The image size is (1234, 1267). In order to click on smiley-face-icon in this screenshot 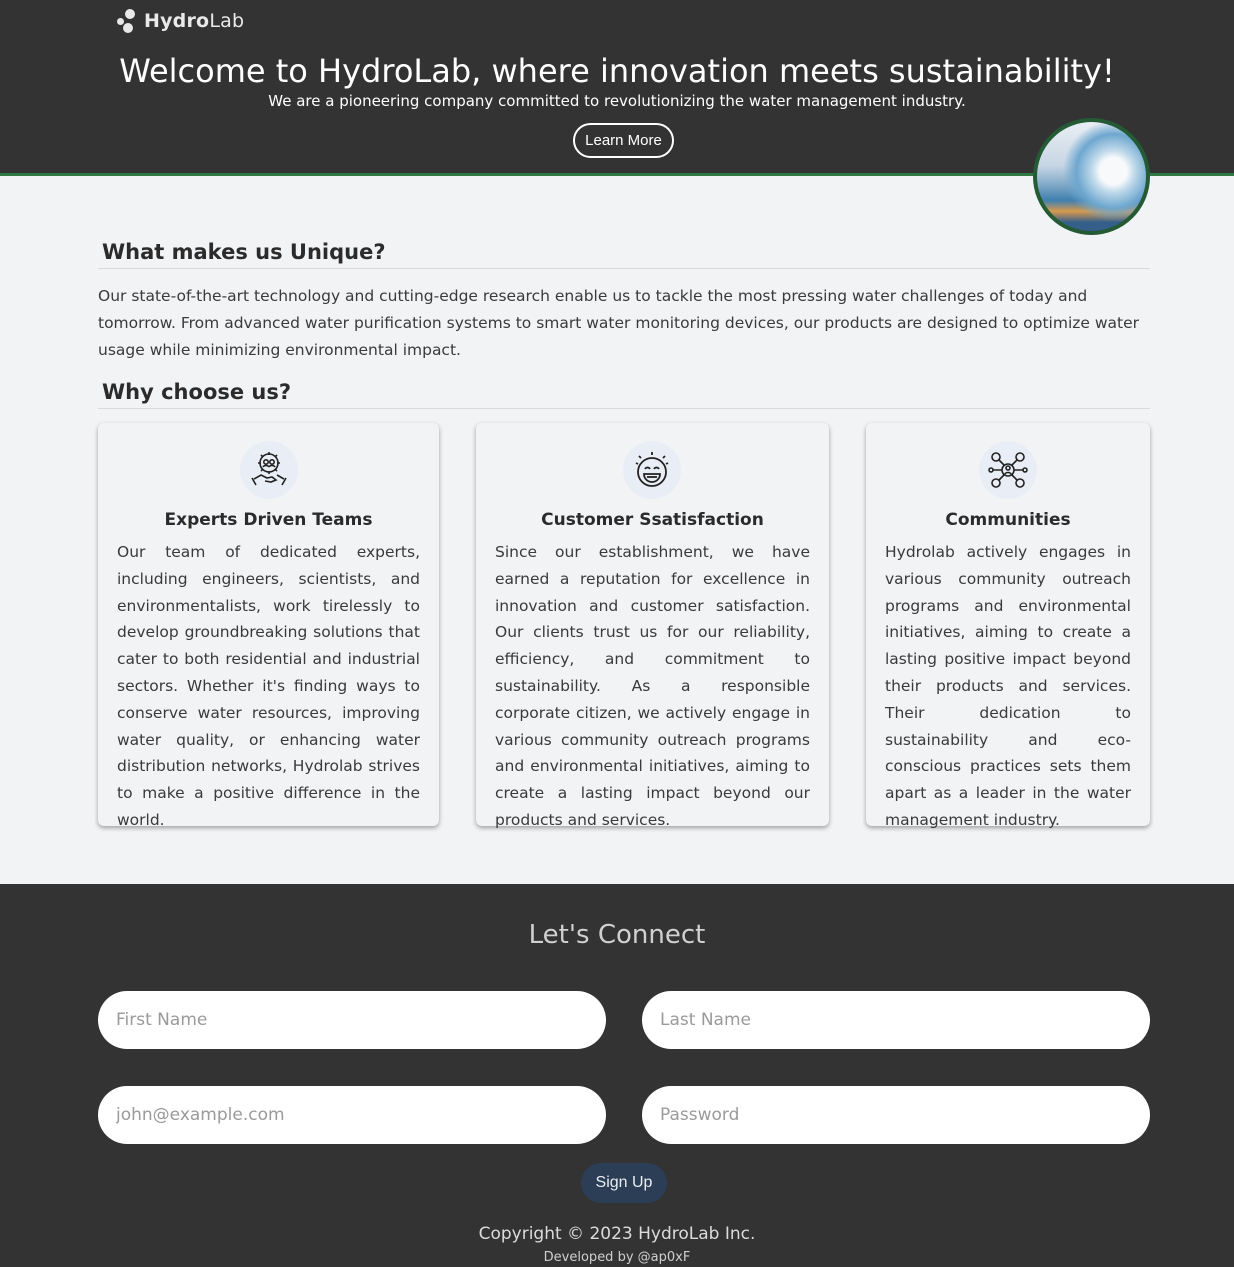, I will do `click(652, 470)`.